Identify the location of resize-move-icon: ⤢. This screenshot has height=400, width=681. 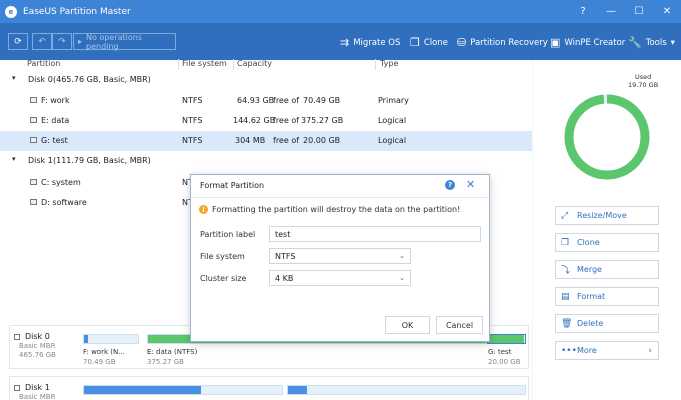
(565, 215).